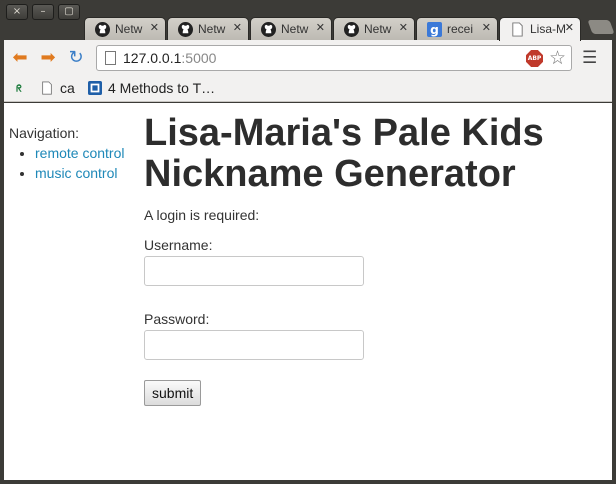 This screenshot has width=616, height=484. Describe the element at coordinates (199, 58) in the screenshot. I see `url-port: :5000` at that location.